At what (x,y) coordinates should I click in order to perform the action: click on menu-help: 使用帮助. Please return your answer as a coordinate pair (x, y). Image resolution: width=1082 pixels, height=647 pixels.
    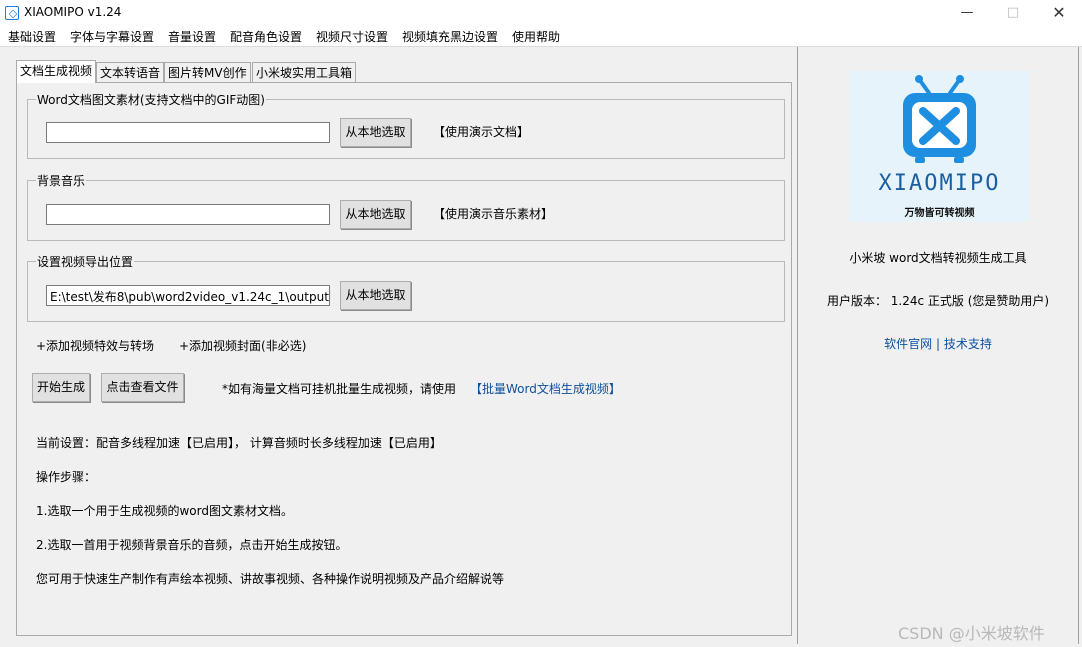
    Looking at the image, I should click on (536, 36).